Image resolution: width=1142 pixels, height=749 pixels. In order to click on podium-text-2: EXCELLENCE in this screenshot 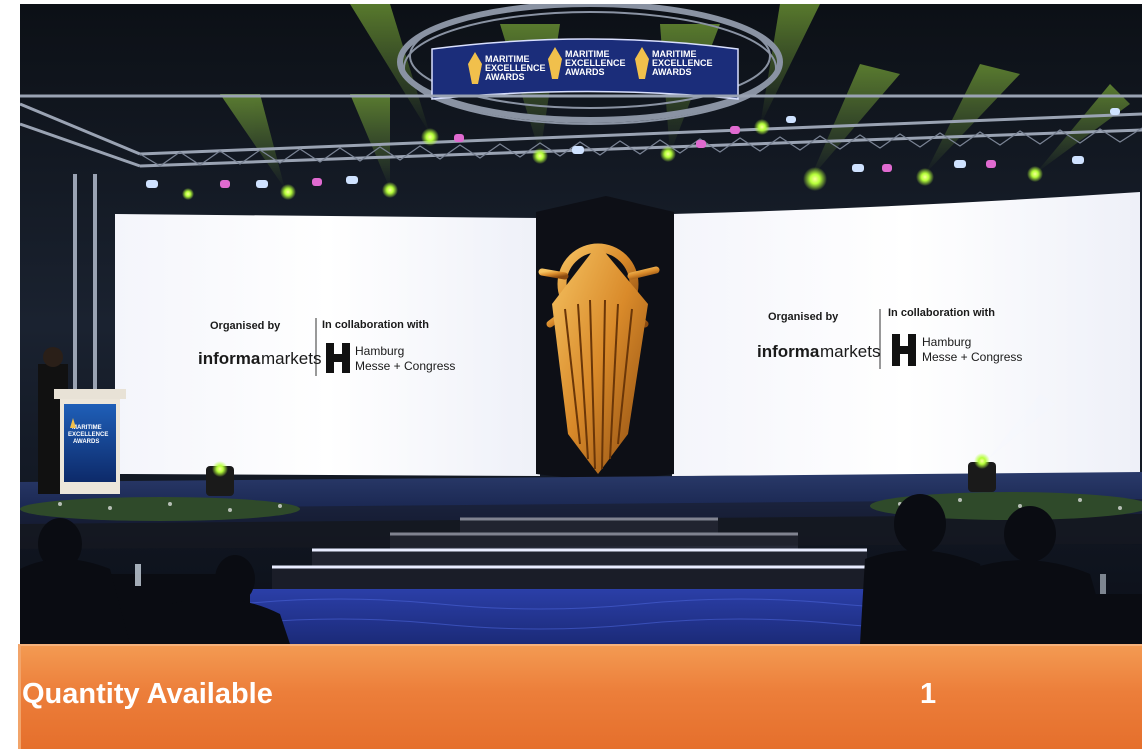, I will do `click(88, 435)`.